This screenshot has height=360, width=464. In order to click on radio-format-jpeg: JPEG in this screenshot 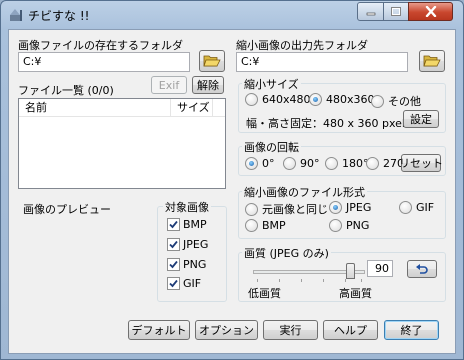, I will do `click(350, 207)`.